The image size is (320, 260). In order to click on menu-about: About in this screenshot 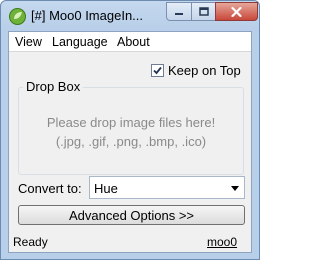, I will do `click(133, 42)`.